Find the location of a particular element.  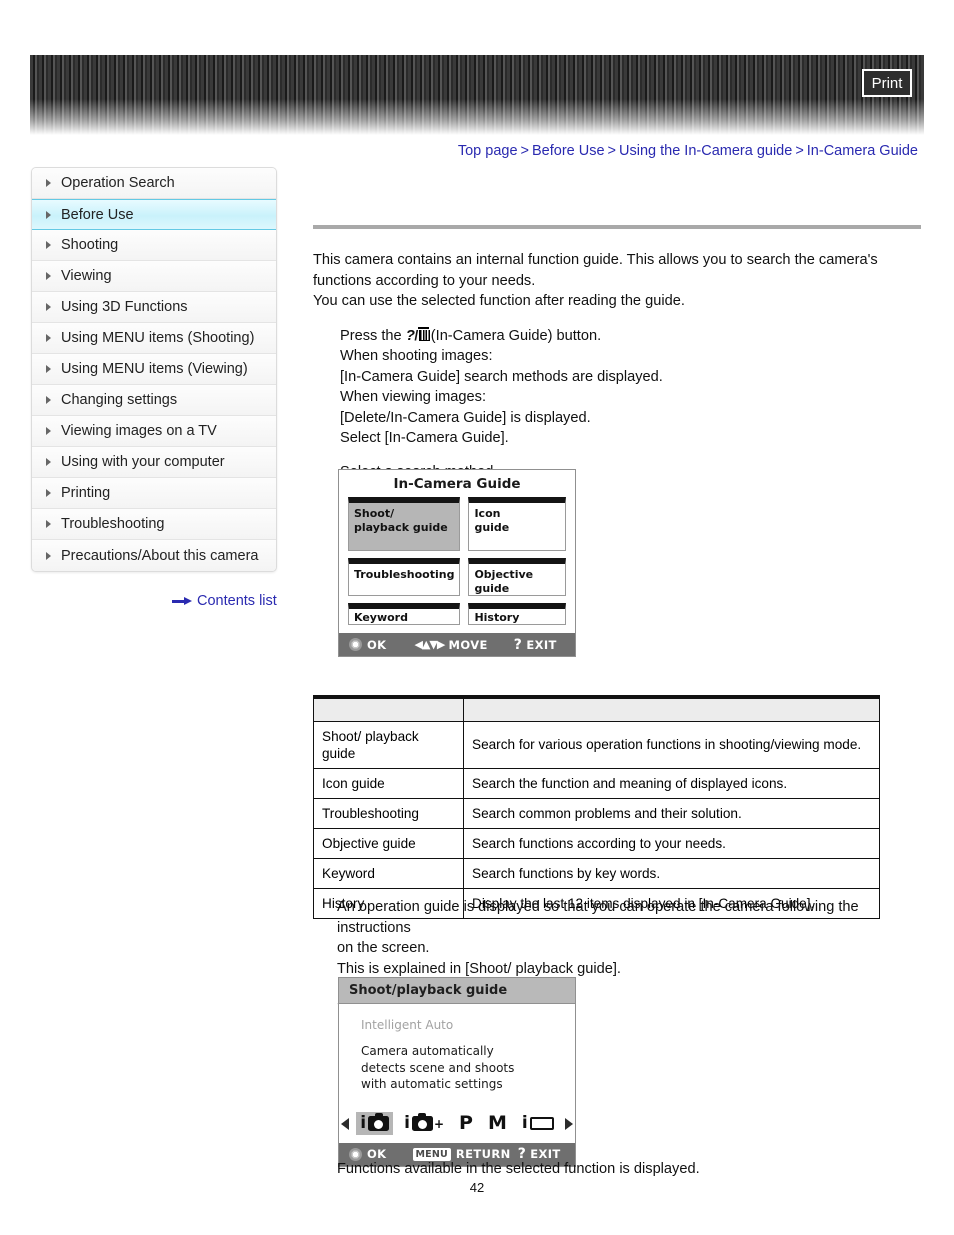

breadcrumb-item-1: Top page is located at coordinates (488, 151).